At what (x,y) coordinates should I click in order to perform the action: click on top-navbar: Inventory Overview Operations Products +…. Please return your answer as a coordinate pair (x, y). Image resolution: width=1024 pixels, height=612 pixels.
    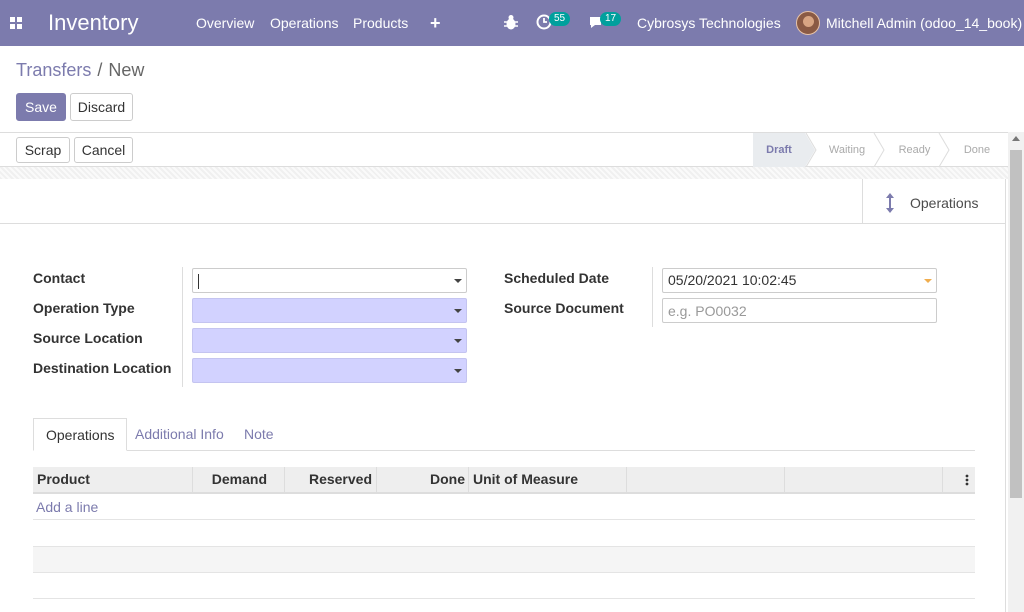
    Looking at the image, I should click on (512, 23).